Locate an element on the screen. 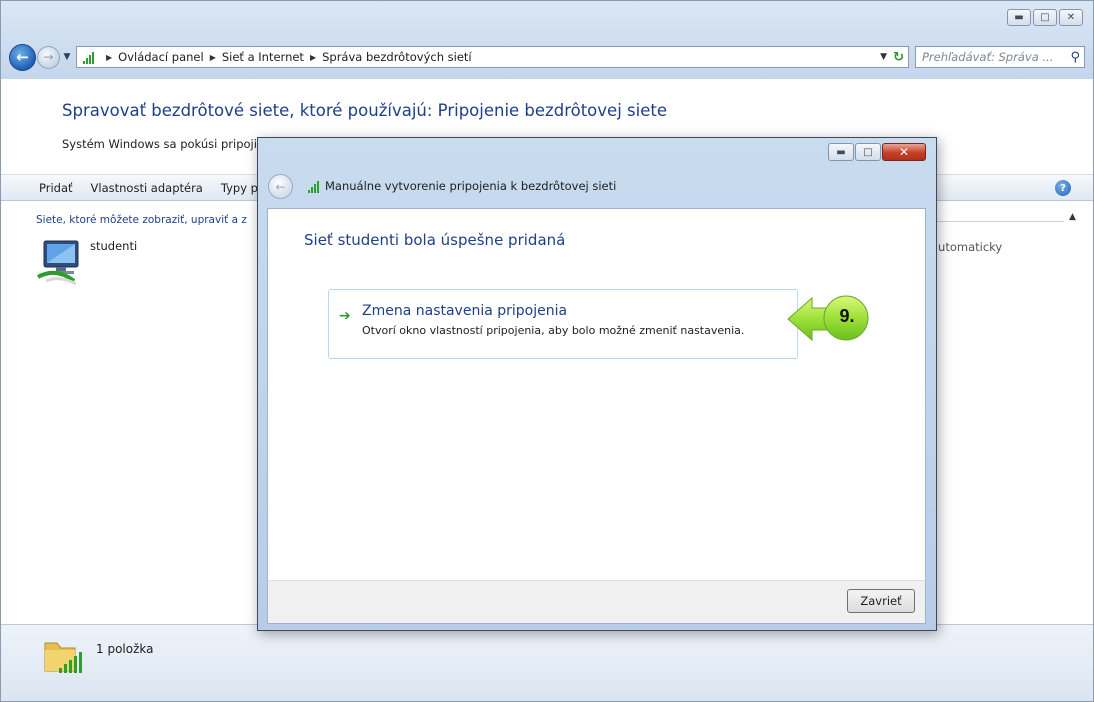 Image resolution: width=1094 pixels, height=702 pixels. help-icon: ? is located at coordinates (1063, 188).